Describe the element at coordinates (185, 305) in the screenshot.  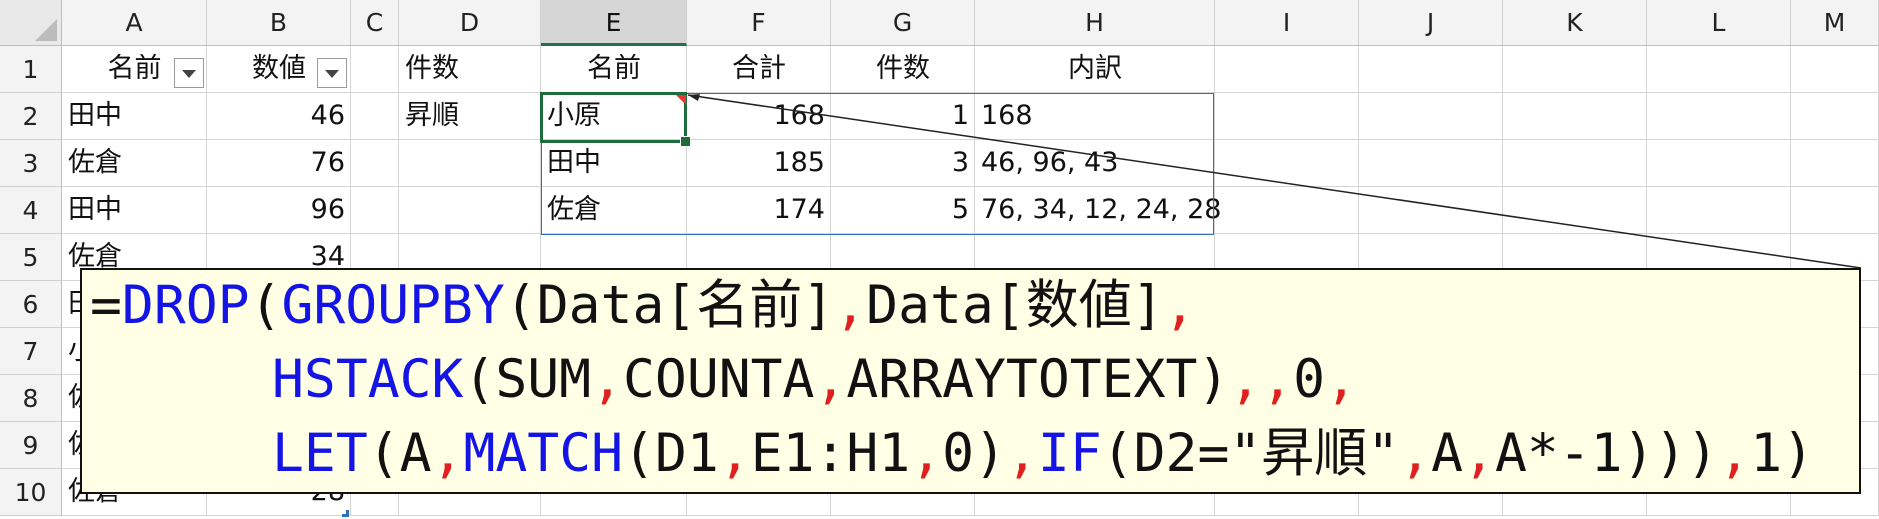
I see `formula-function-token: DROP` at that location.